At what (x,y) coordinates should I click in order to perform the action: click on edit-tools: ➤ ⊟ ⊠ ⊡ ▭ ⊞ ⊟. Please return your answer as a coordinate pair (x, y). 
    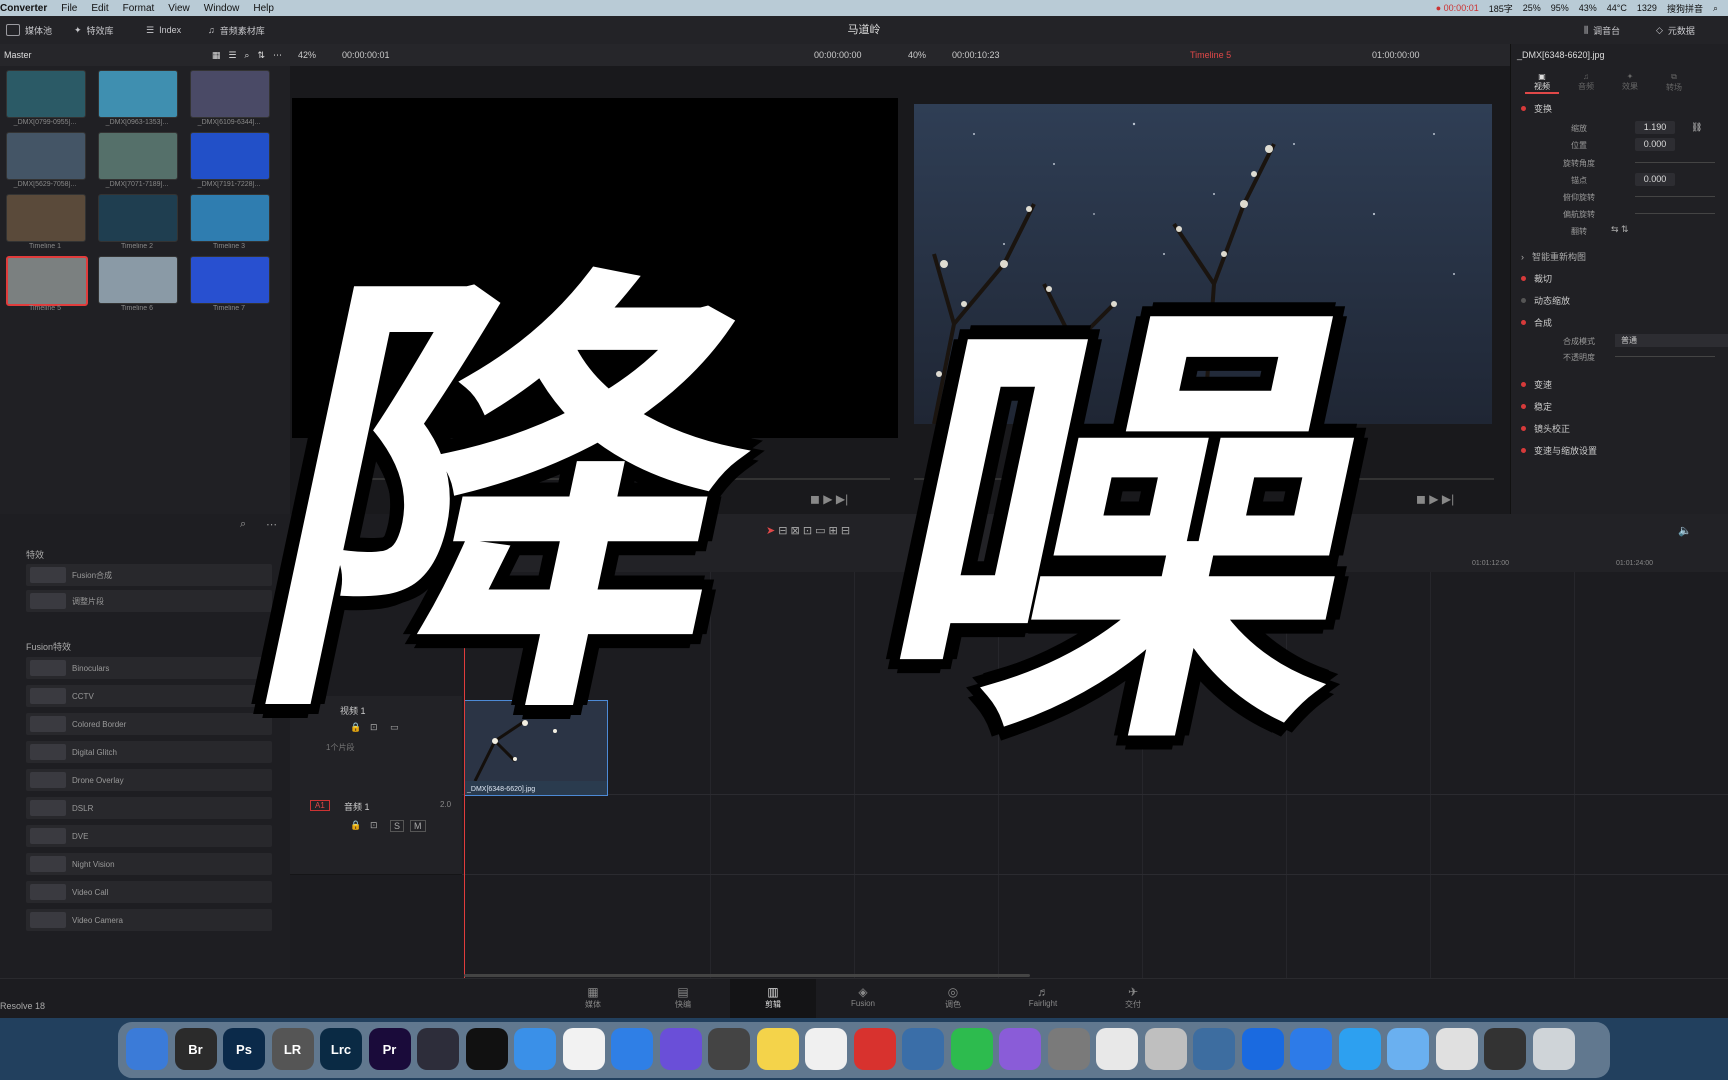
    Looking at the image, I should click on (808, 530).